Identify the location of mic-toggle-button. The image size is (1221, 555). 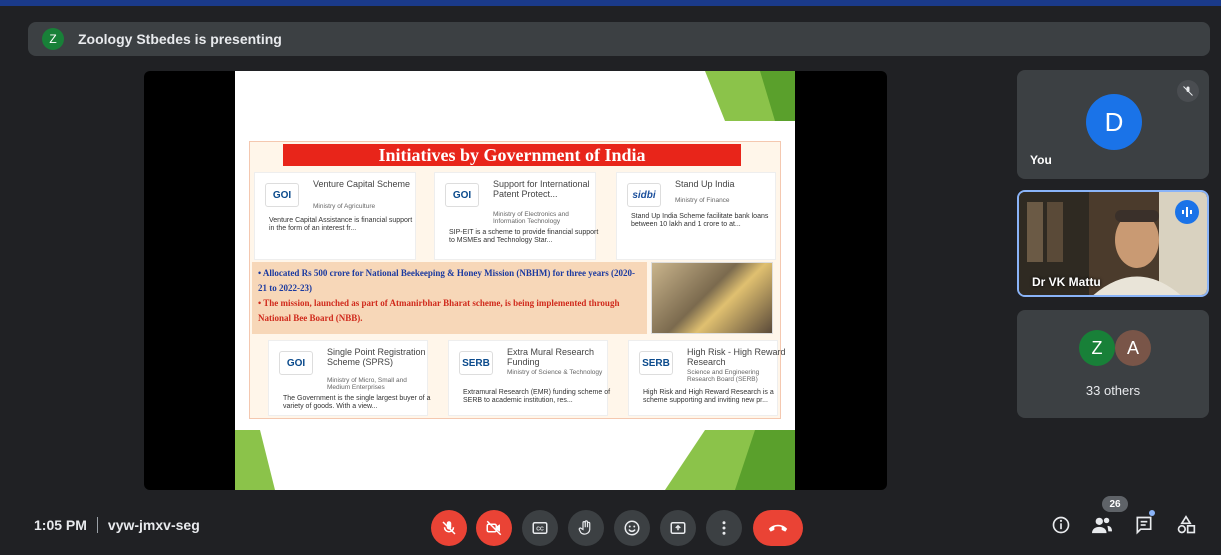
(449, 528).